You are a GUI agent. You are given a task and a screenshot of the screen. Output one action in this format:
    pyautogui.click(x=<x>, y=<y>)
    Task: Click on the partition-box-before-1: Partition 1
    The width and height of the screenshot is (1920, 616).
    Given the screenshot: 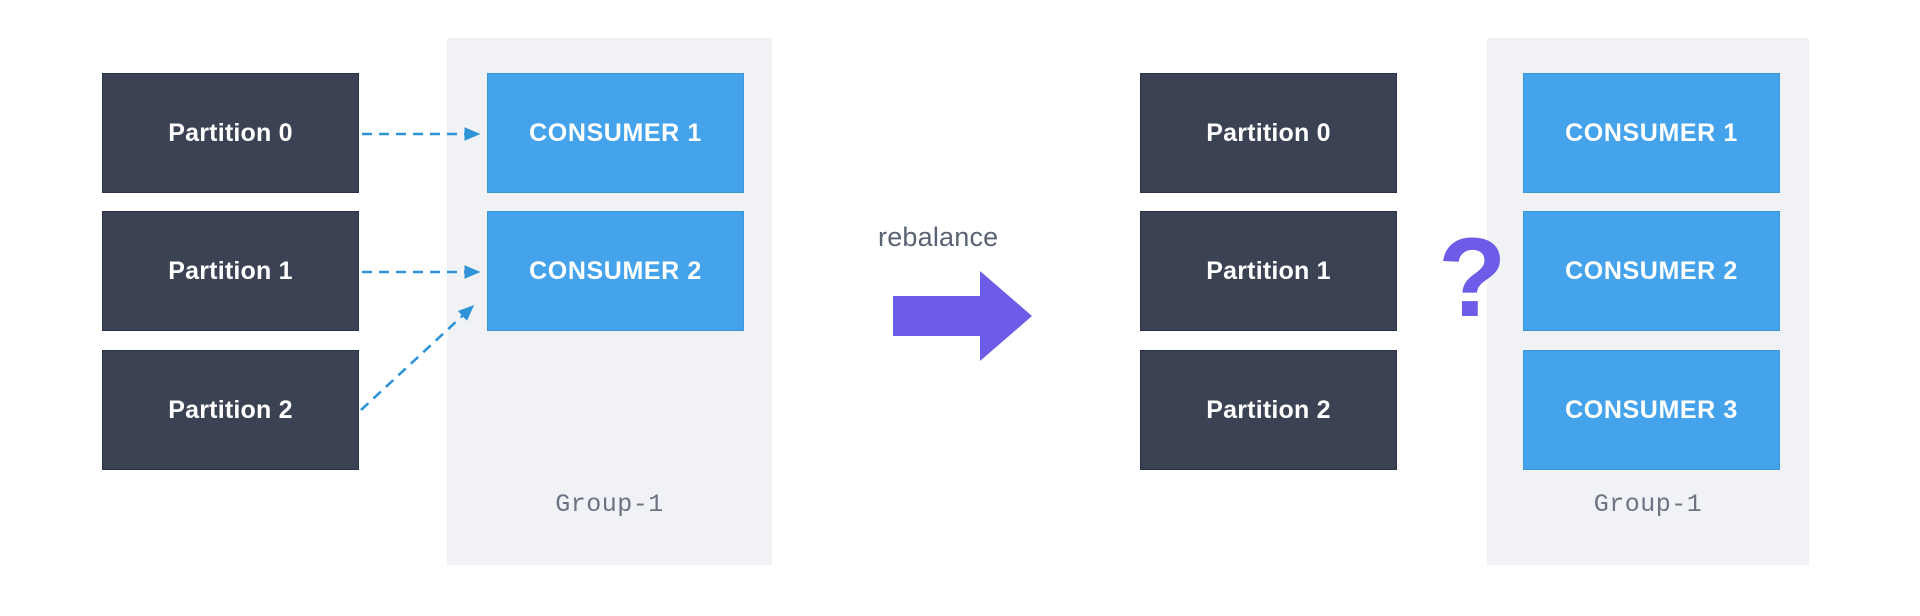 What is the action you would take?
    pyautogui.click(x=230, y=271)
    